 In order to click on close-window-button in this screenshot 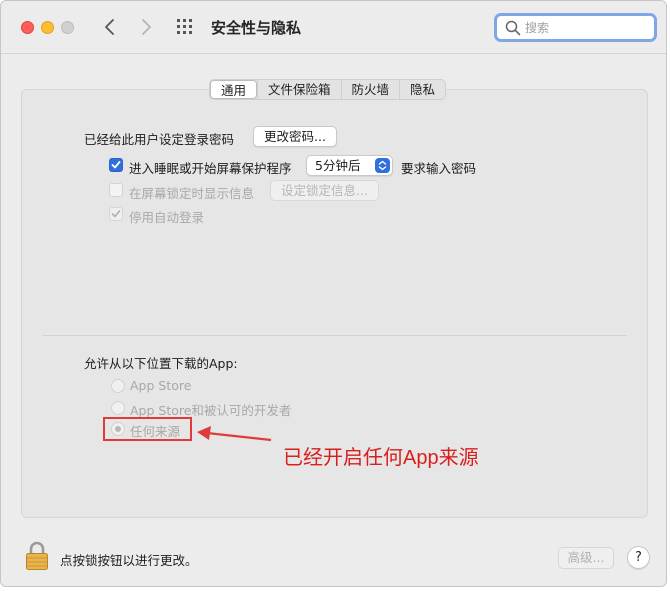, I will do `click(27, 27)`.